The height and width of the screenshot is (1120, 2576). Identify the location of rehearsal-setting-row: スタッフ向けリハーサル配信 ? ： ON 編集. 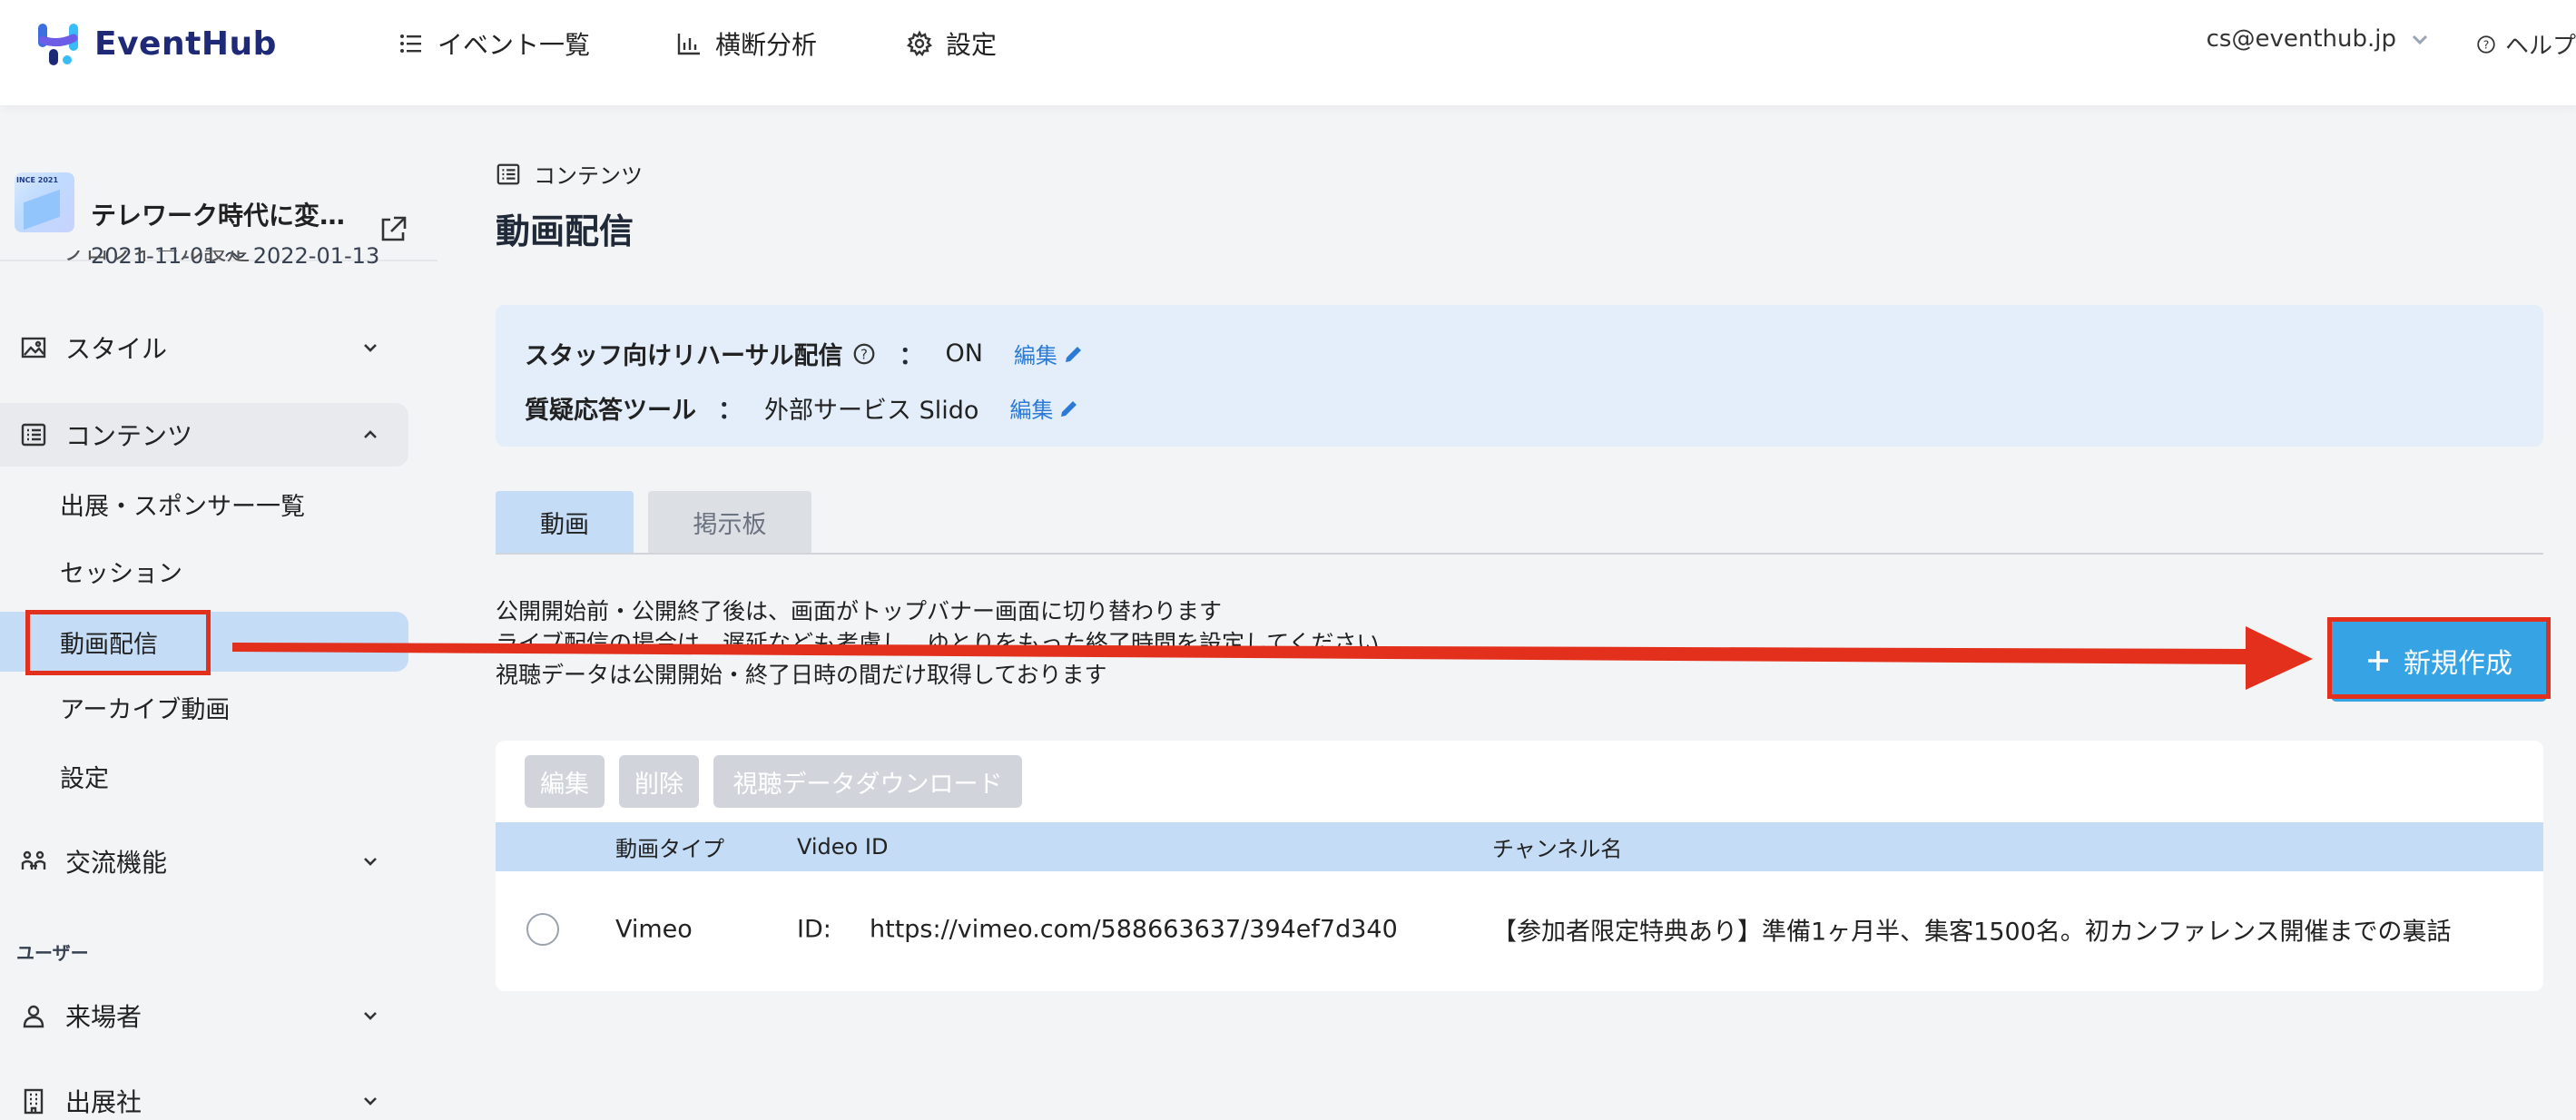
(805, 353).